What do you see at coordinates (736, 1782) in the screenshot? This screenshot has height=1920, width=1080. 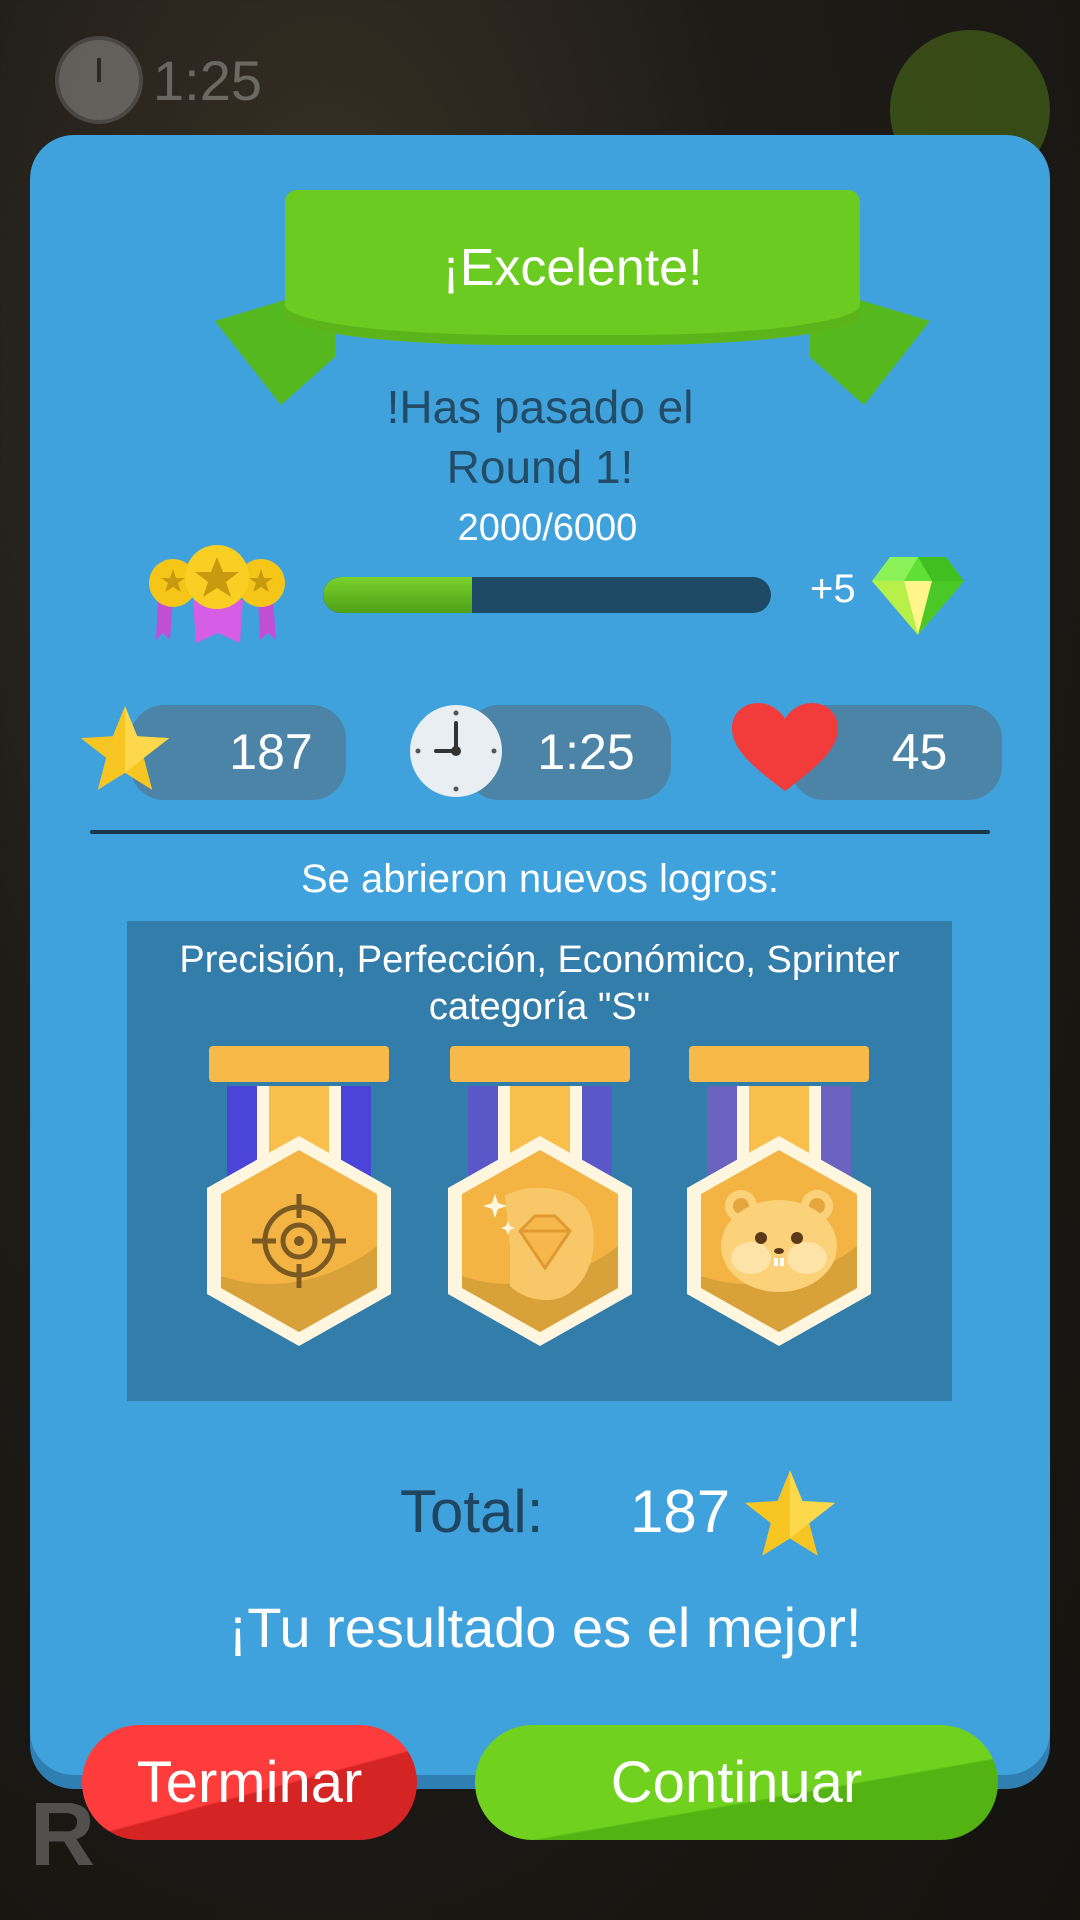 I see `continue-button: Continuar` at bounding box center [736, 1782].